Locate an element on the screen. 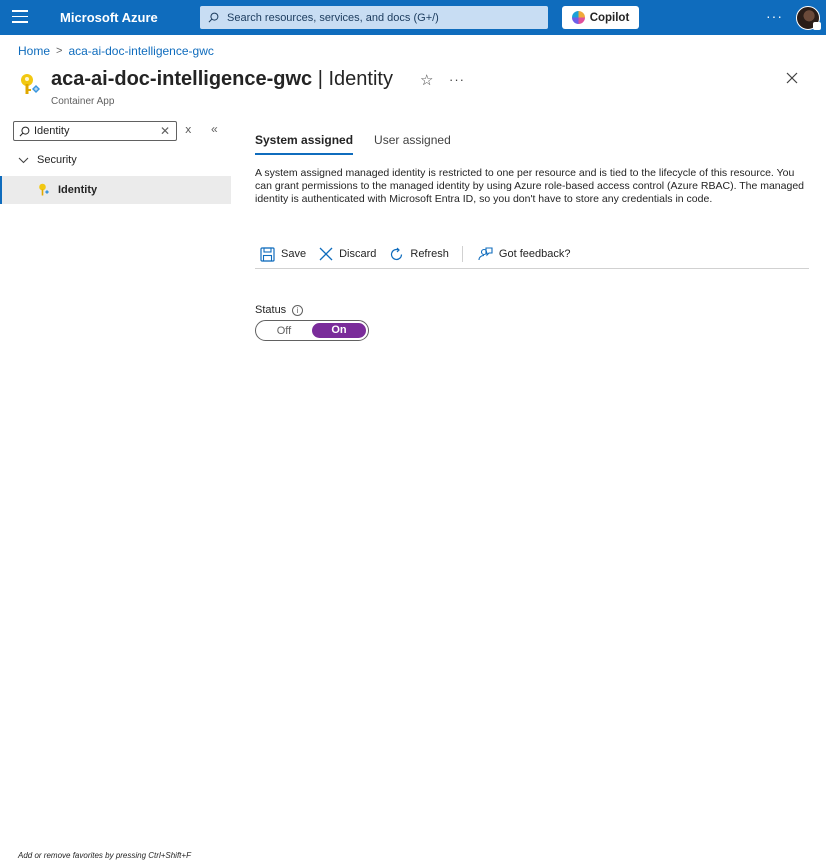 This screenshot has height=864, width=826. refresh-label: Refresh is located at coordinates (429, 254).